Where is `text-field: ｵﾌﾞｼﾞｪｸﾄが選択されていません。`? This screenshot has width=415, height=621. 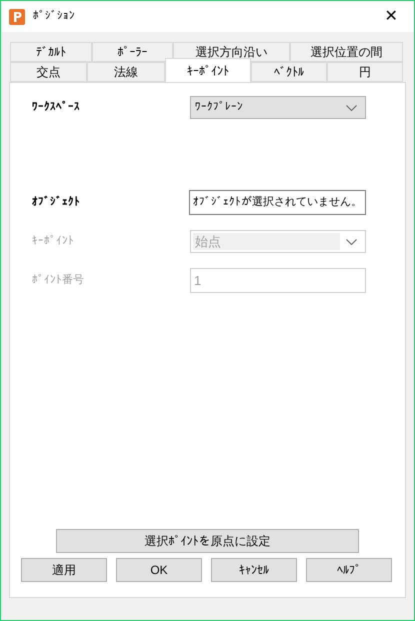
text-field: ｵﾌﾞｼﾞｪｸﾄが選択されていません。 is located at coordinates (277, 202).